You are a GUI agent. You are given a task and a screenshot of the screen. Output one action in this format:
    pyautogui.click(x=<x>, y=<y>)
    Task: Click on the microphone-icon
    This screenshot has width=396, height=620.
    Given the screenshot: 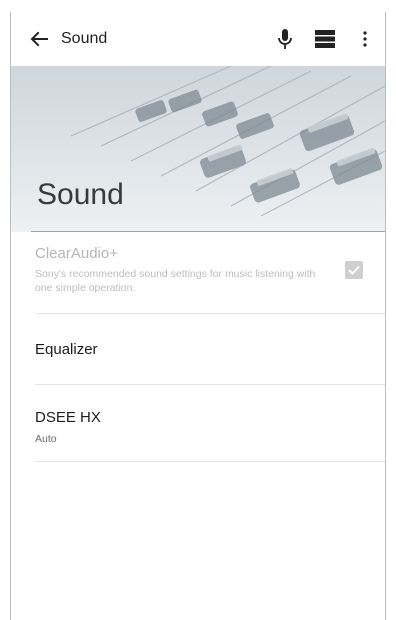 What is the action you would take?
    pyautogui.click(x=285, y=39)
    